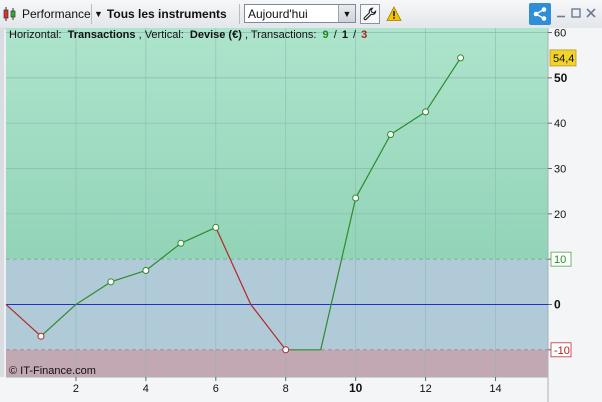 The height and width of the screenshot is (402, 602). I want to click on warning-icon, so click(394, 13).